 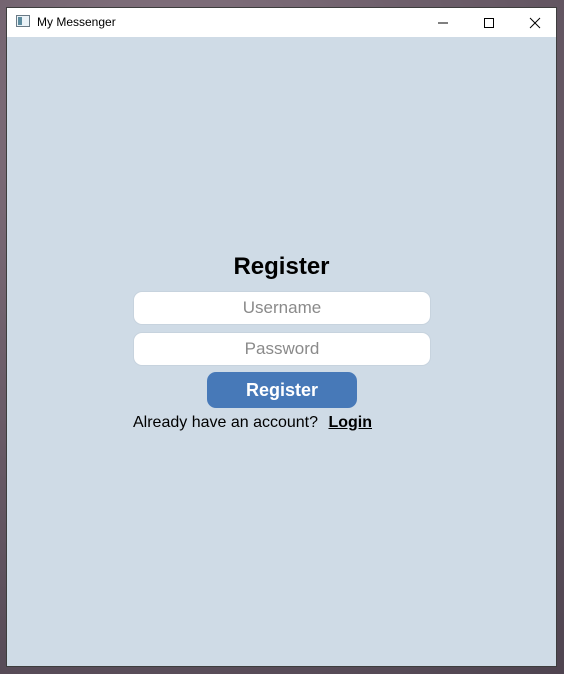 I want to click on maximize-icon, so click(x=489, y=22).